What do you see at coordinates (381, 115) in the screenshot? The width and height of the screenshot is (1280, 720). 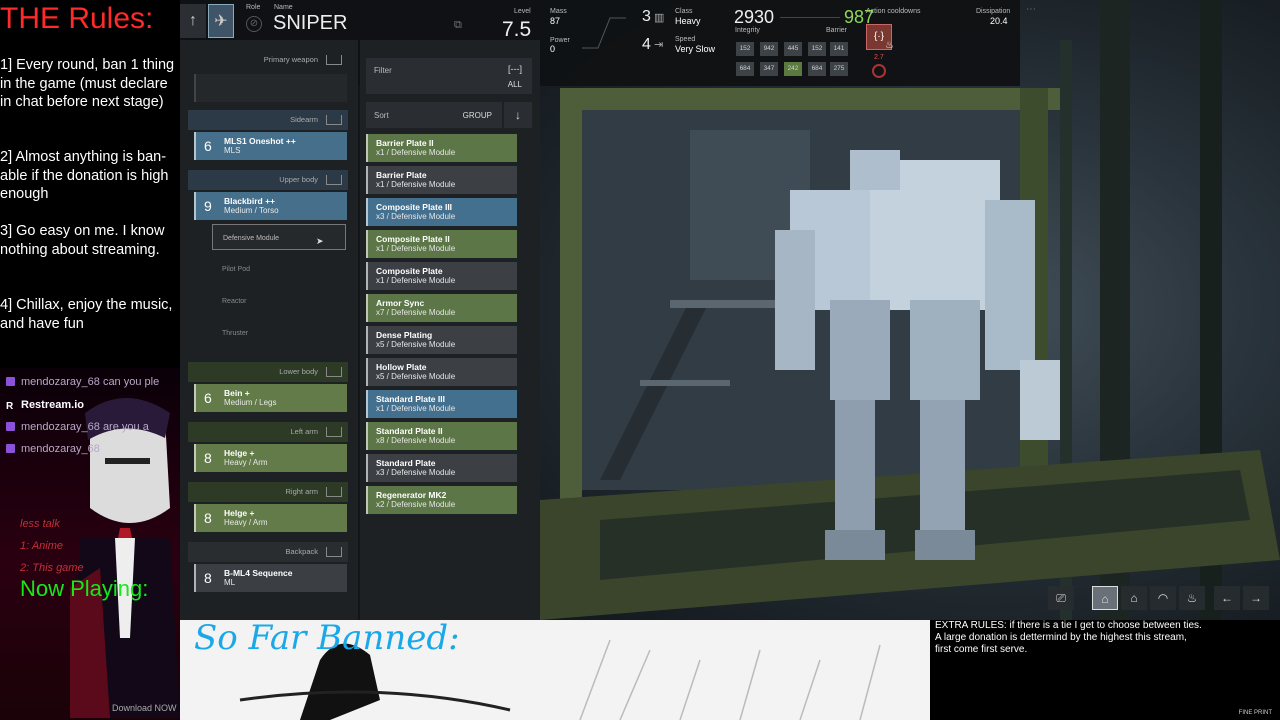 I see `sort-label: Sort` at bounding box center [381, 115].